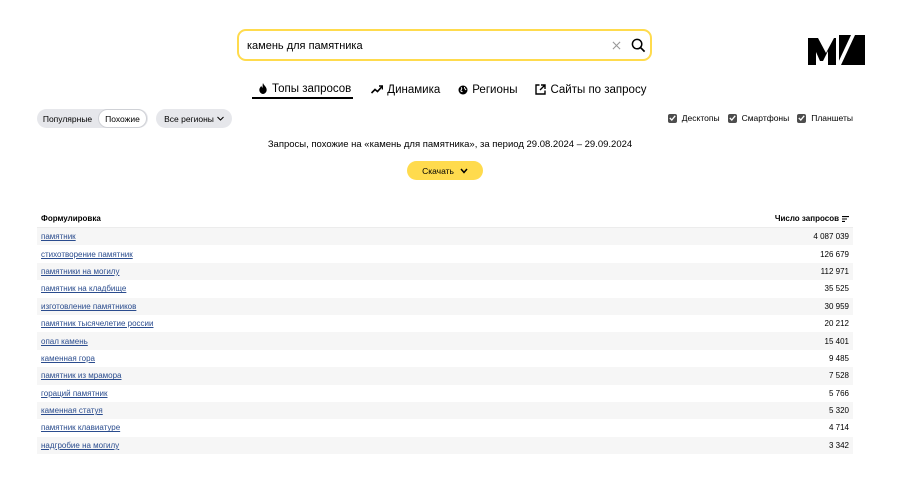 Image resolution: width=900 pixels, height=487 pixels. I want to click on clear-search-button, so click(616, 45).